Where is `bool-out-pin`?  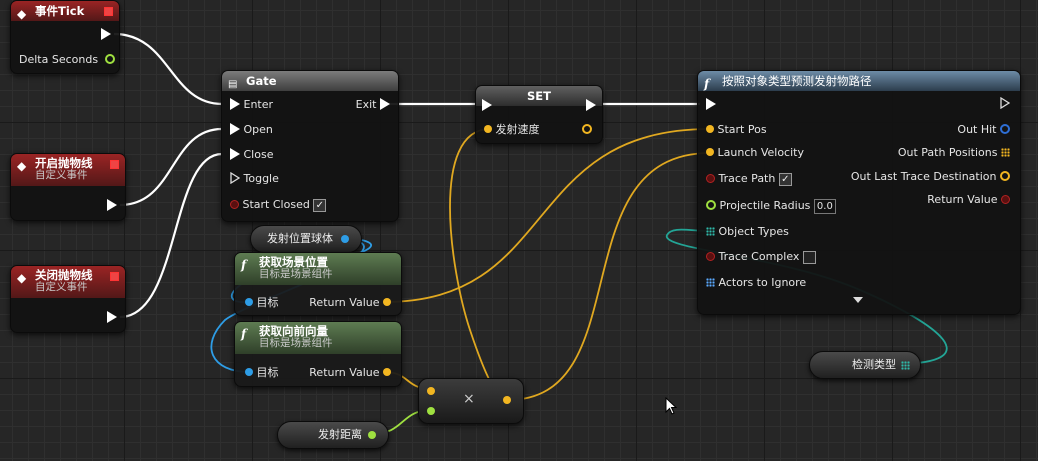 bool-out-pin is located at coordinates (1005, 199).